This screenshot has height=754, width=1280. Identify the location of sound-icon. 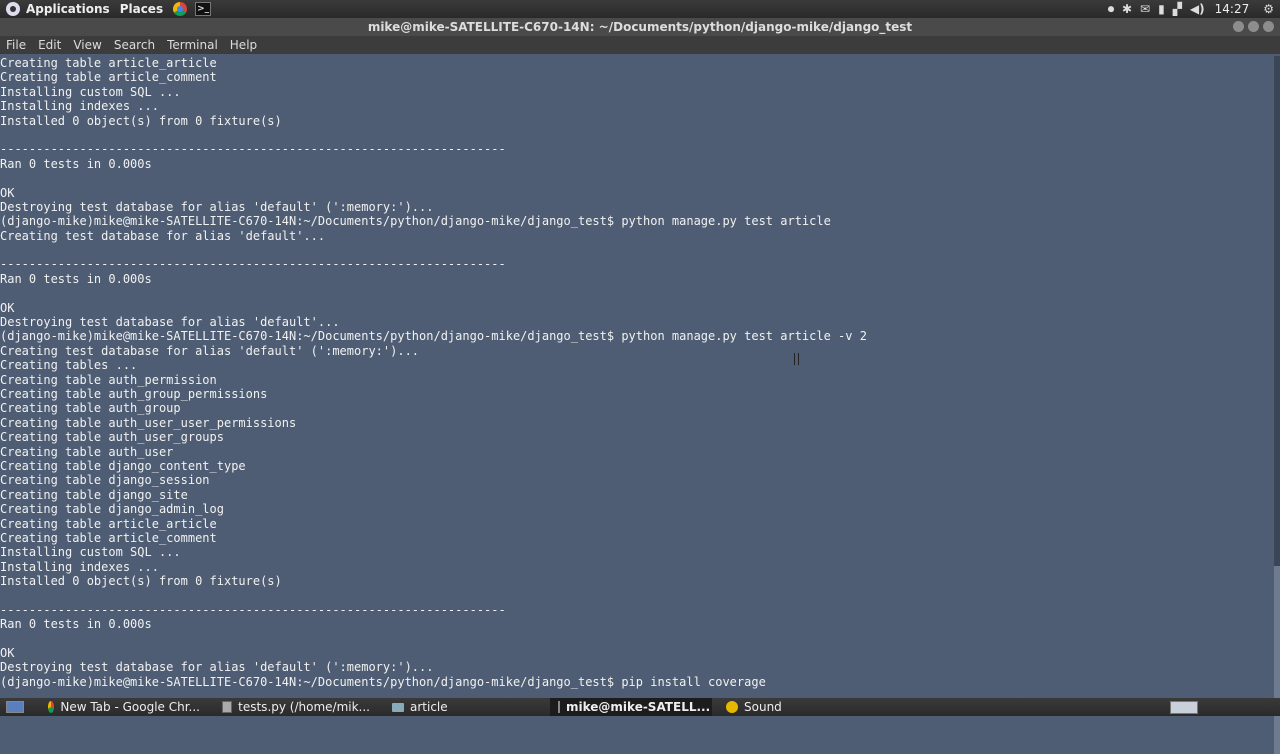
(732, 707).